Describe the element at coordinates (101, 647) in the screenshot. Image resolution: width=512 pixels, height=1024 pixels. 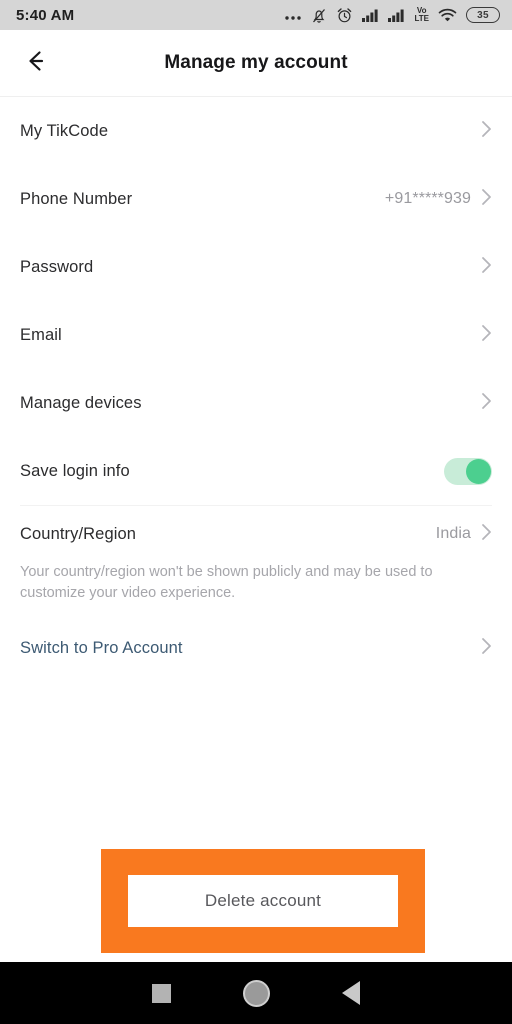
I see `row-label: Switch to Pro Account` at that location.